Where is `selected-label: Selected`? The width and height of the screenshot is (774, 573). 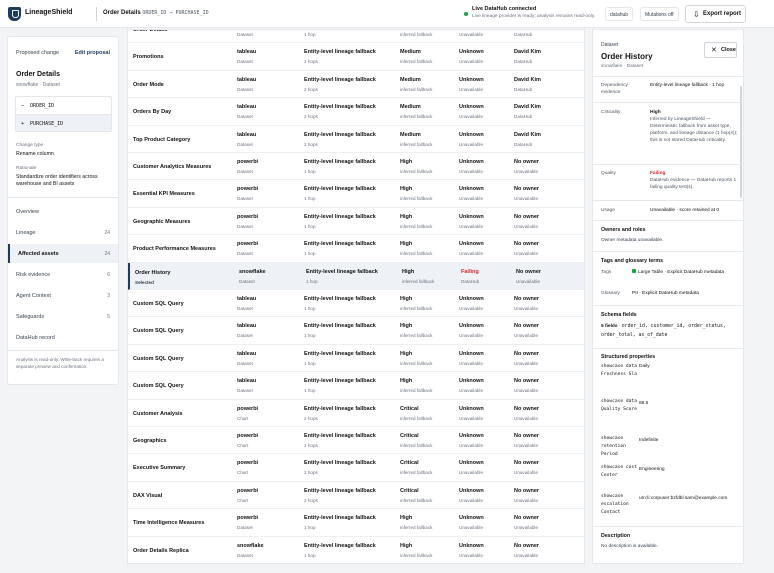
selected-label: Selected is located at coordinates (144, 282).